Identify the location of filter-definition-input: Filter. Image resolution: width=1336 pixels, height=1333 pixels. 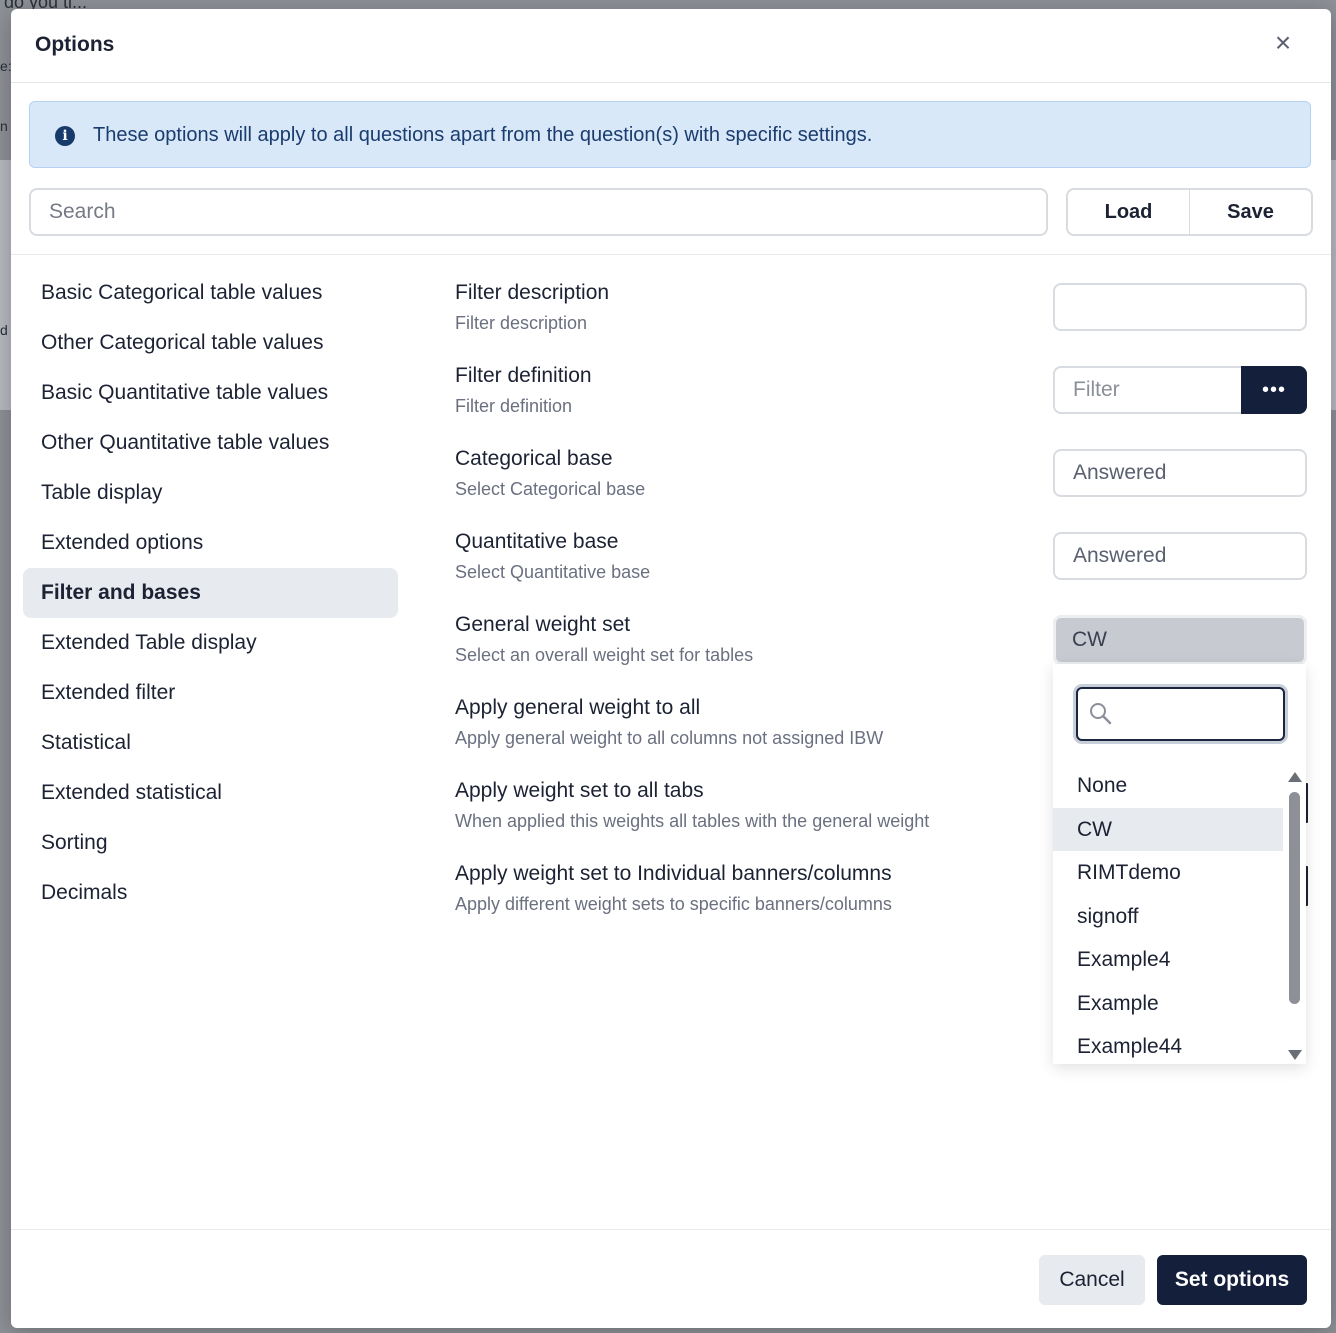
(1147, 390).